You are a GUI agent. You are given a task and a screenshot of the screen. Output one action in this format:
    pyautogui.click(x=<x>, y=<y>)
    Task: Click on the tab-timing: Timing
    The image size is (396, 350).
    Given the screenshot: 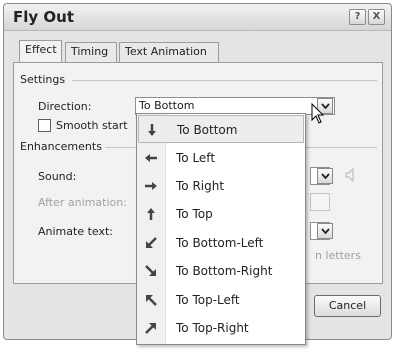 What is the action you would take?
    pyautogui.click(x=91, y=52)
    